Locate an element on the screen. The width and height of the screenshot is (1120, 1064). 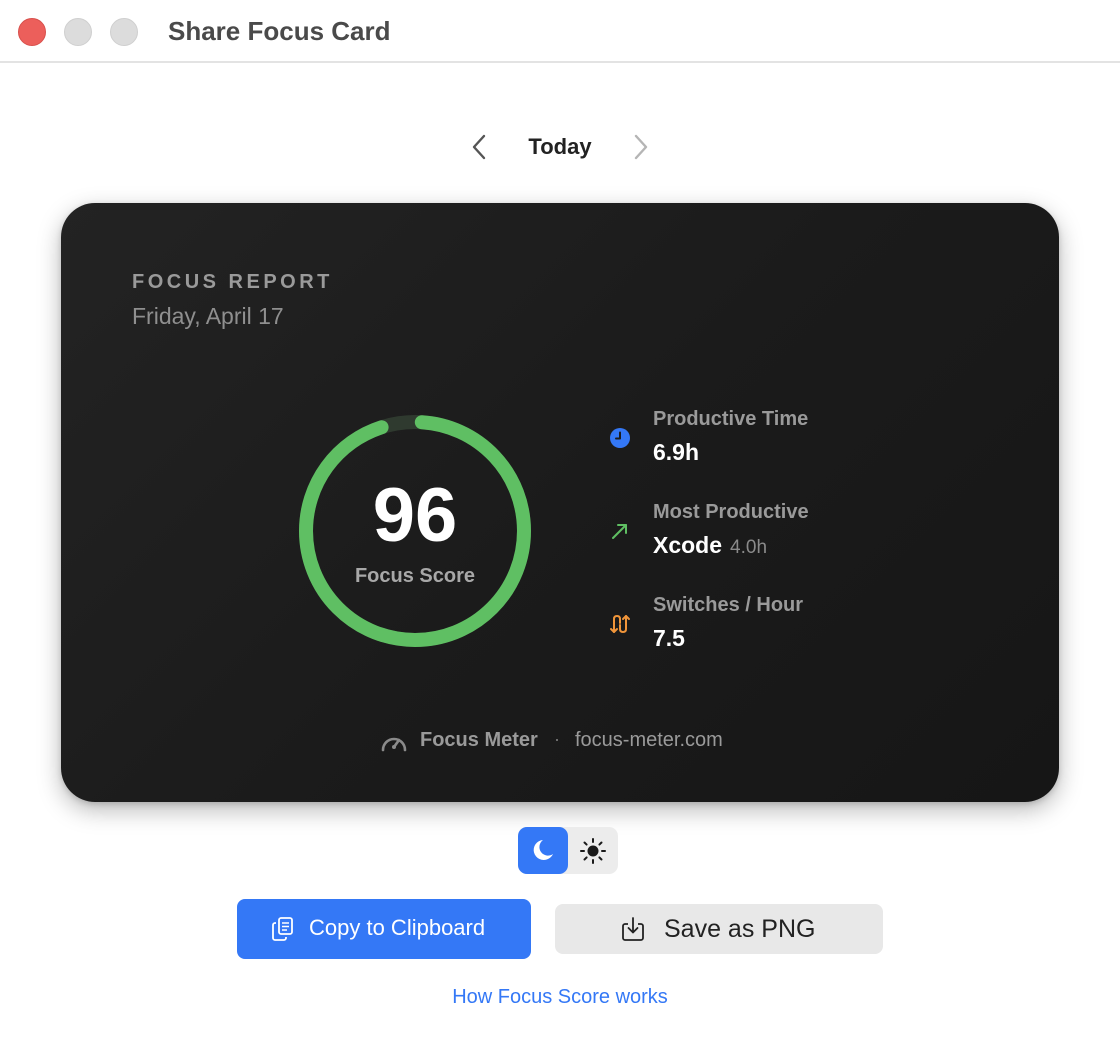
switches-per-hour-label: Switches / Hour is located at coordinates (728, 605).